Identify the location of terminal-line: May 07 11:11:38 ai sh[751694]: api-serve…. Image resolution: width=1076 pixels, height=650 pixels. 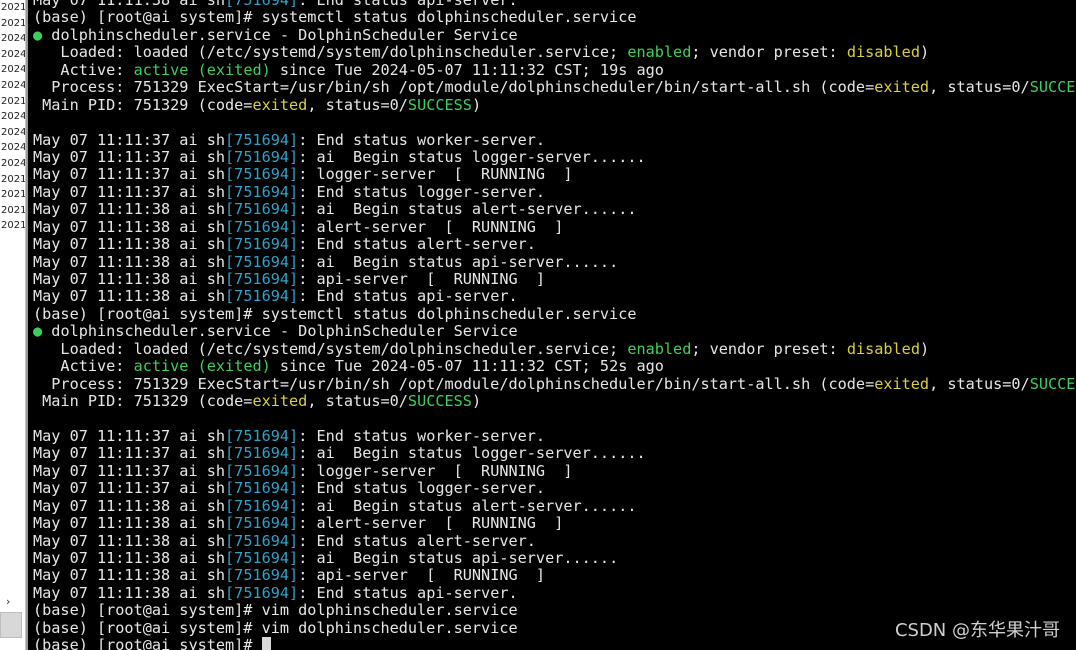
(554, 279).